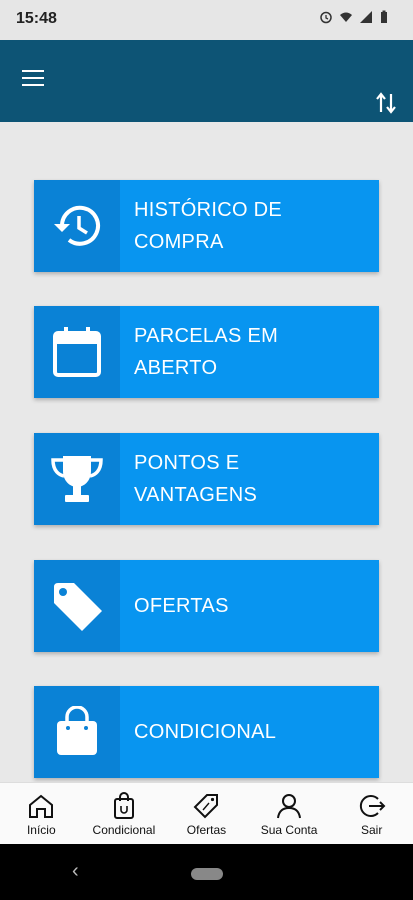  I want to click on battery-icon, so click(386, 17).